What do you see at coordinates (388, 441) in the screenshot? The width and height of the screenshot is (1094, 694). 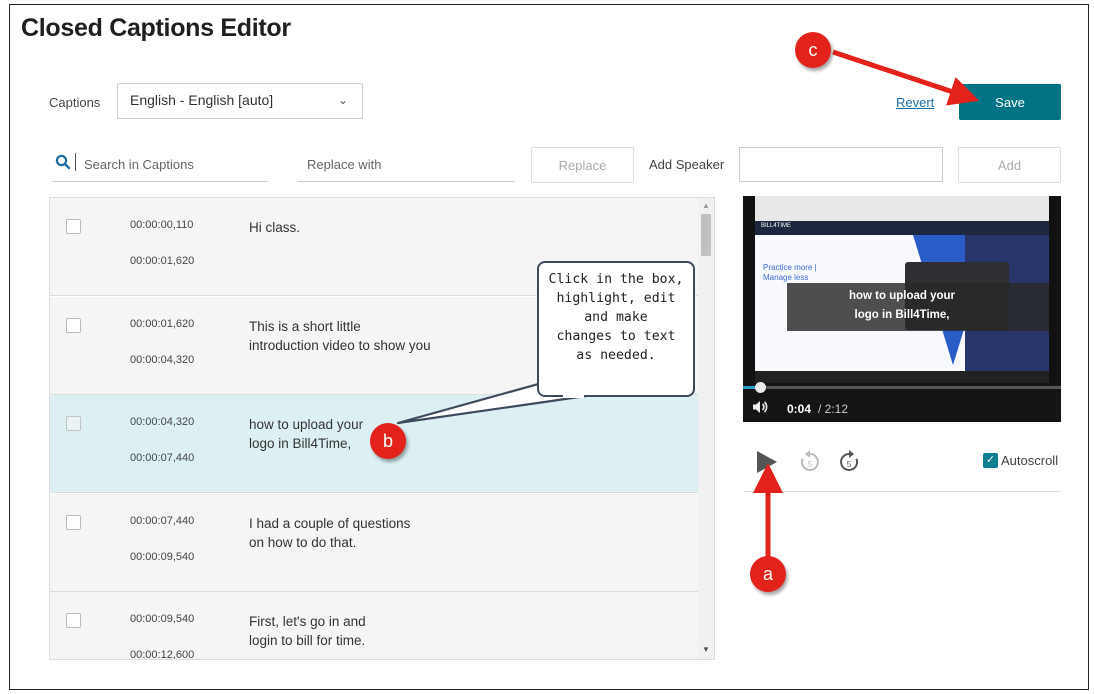 I see `annotation-badge-b: b` at bounding box center [388, 441].